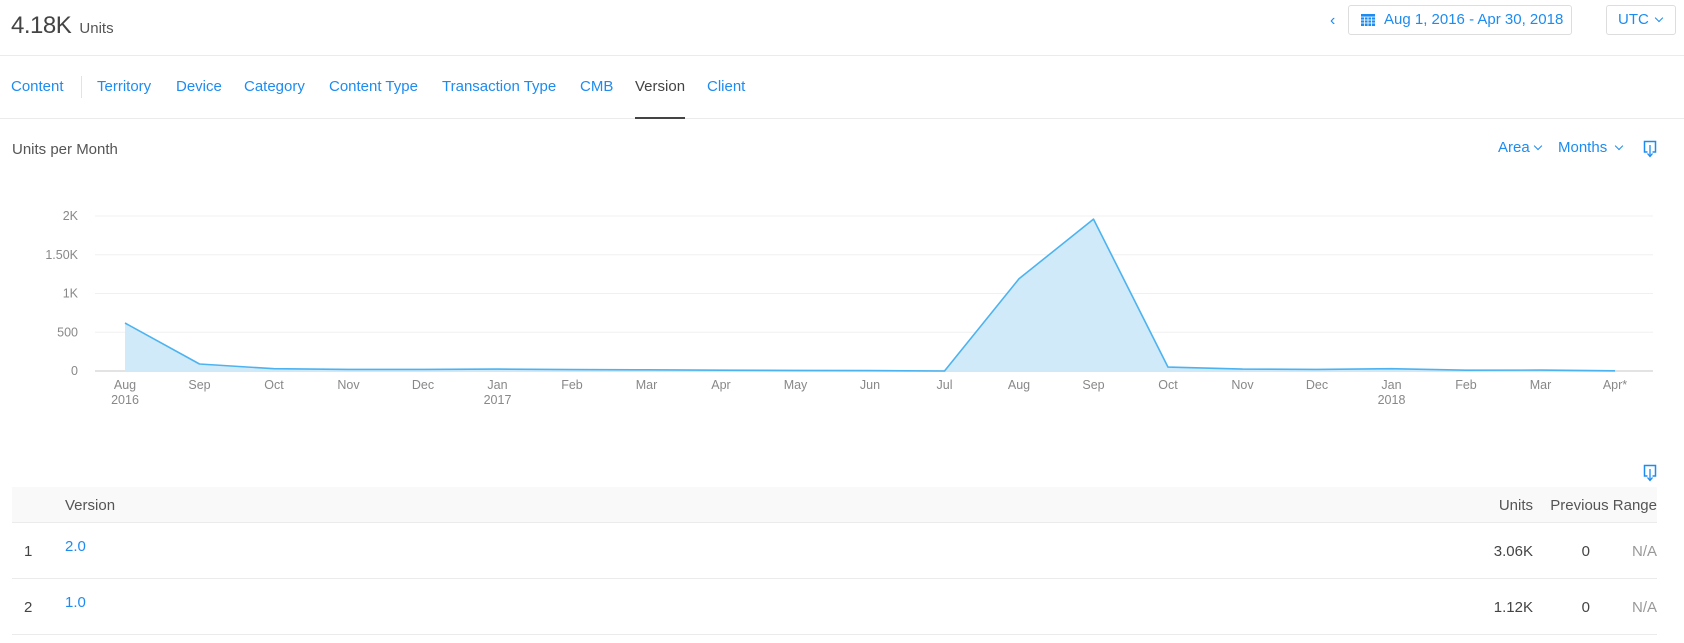 The width and height of the screenshot is (1684, 643). What do you see at coordinates (596, 86) in the screenshot?
I see `tab-cmb: CMB` at bounding box center [596, 86].